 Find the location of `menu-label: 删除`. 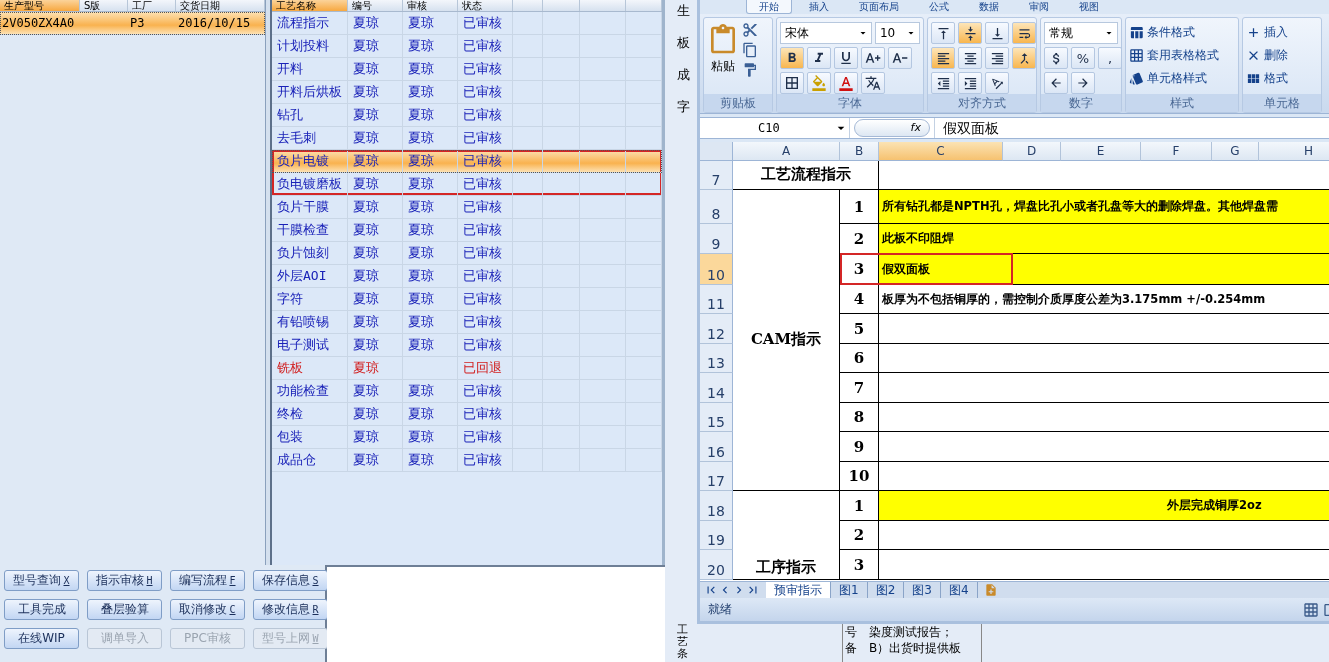

menu-label: 删除 is located at coordinates (1276, 55).